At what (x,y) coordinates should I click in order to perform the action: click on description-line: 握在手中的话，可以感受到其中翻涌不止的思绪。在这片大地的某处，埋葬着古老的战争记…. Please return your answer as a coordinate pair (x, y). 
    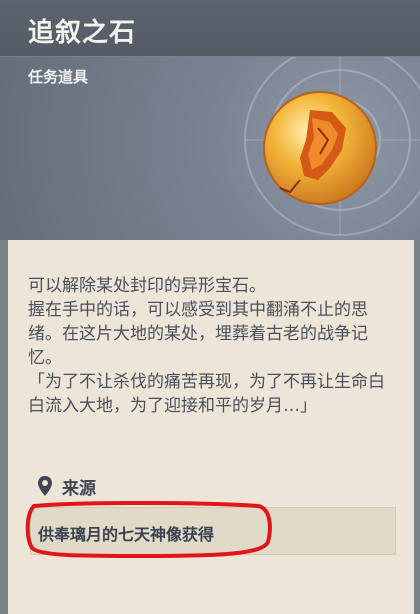
    Looking at the image, I should click on (198, 334).